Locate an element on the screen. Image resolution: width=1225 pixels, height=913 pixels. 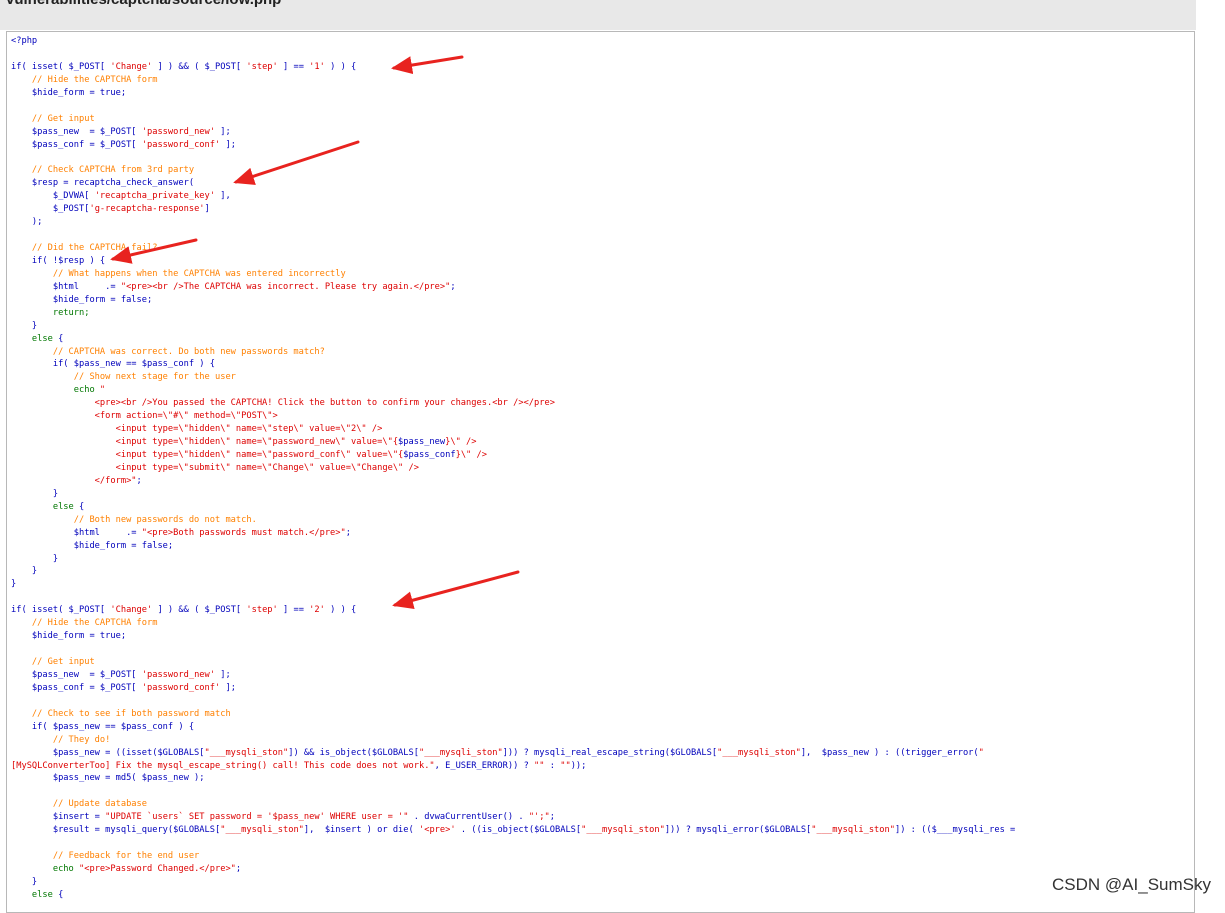
code-token: if( !$resp ) { is located at coordinates (58, 260).